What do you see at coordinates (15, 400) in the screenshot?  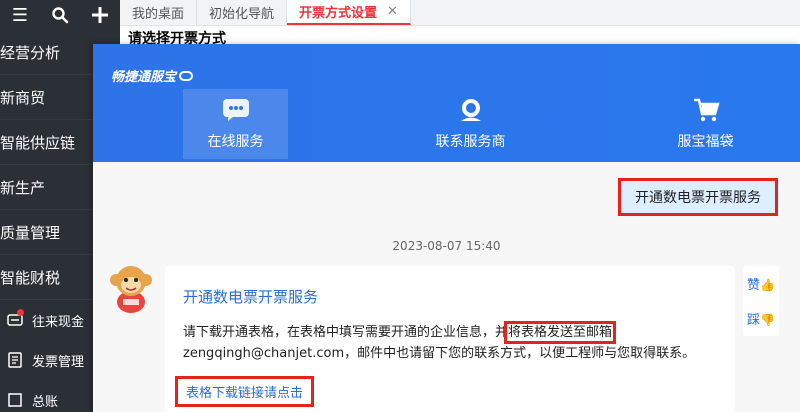 I see `ledger-icon` at bounding box center [15, 400].